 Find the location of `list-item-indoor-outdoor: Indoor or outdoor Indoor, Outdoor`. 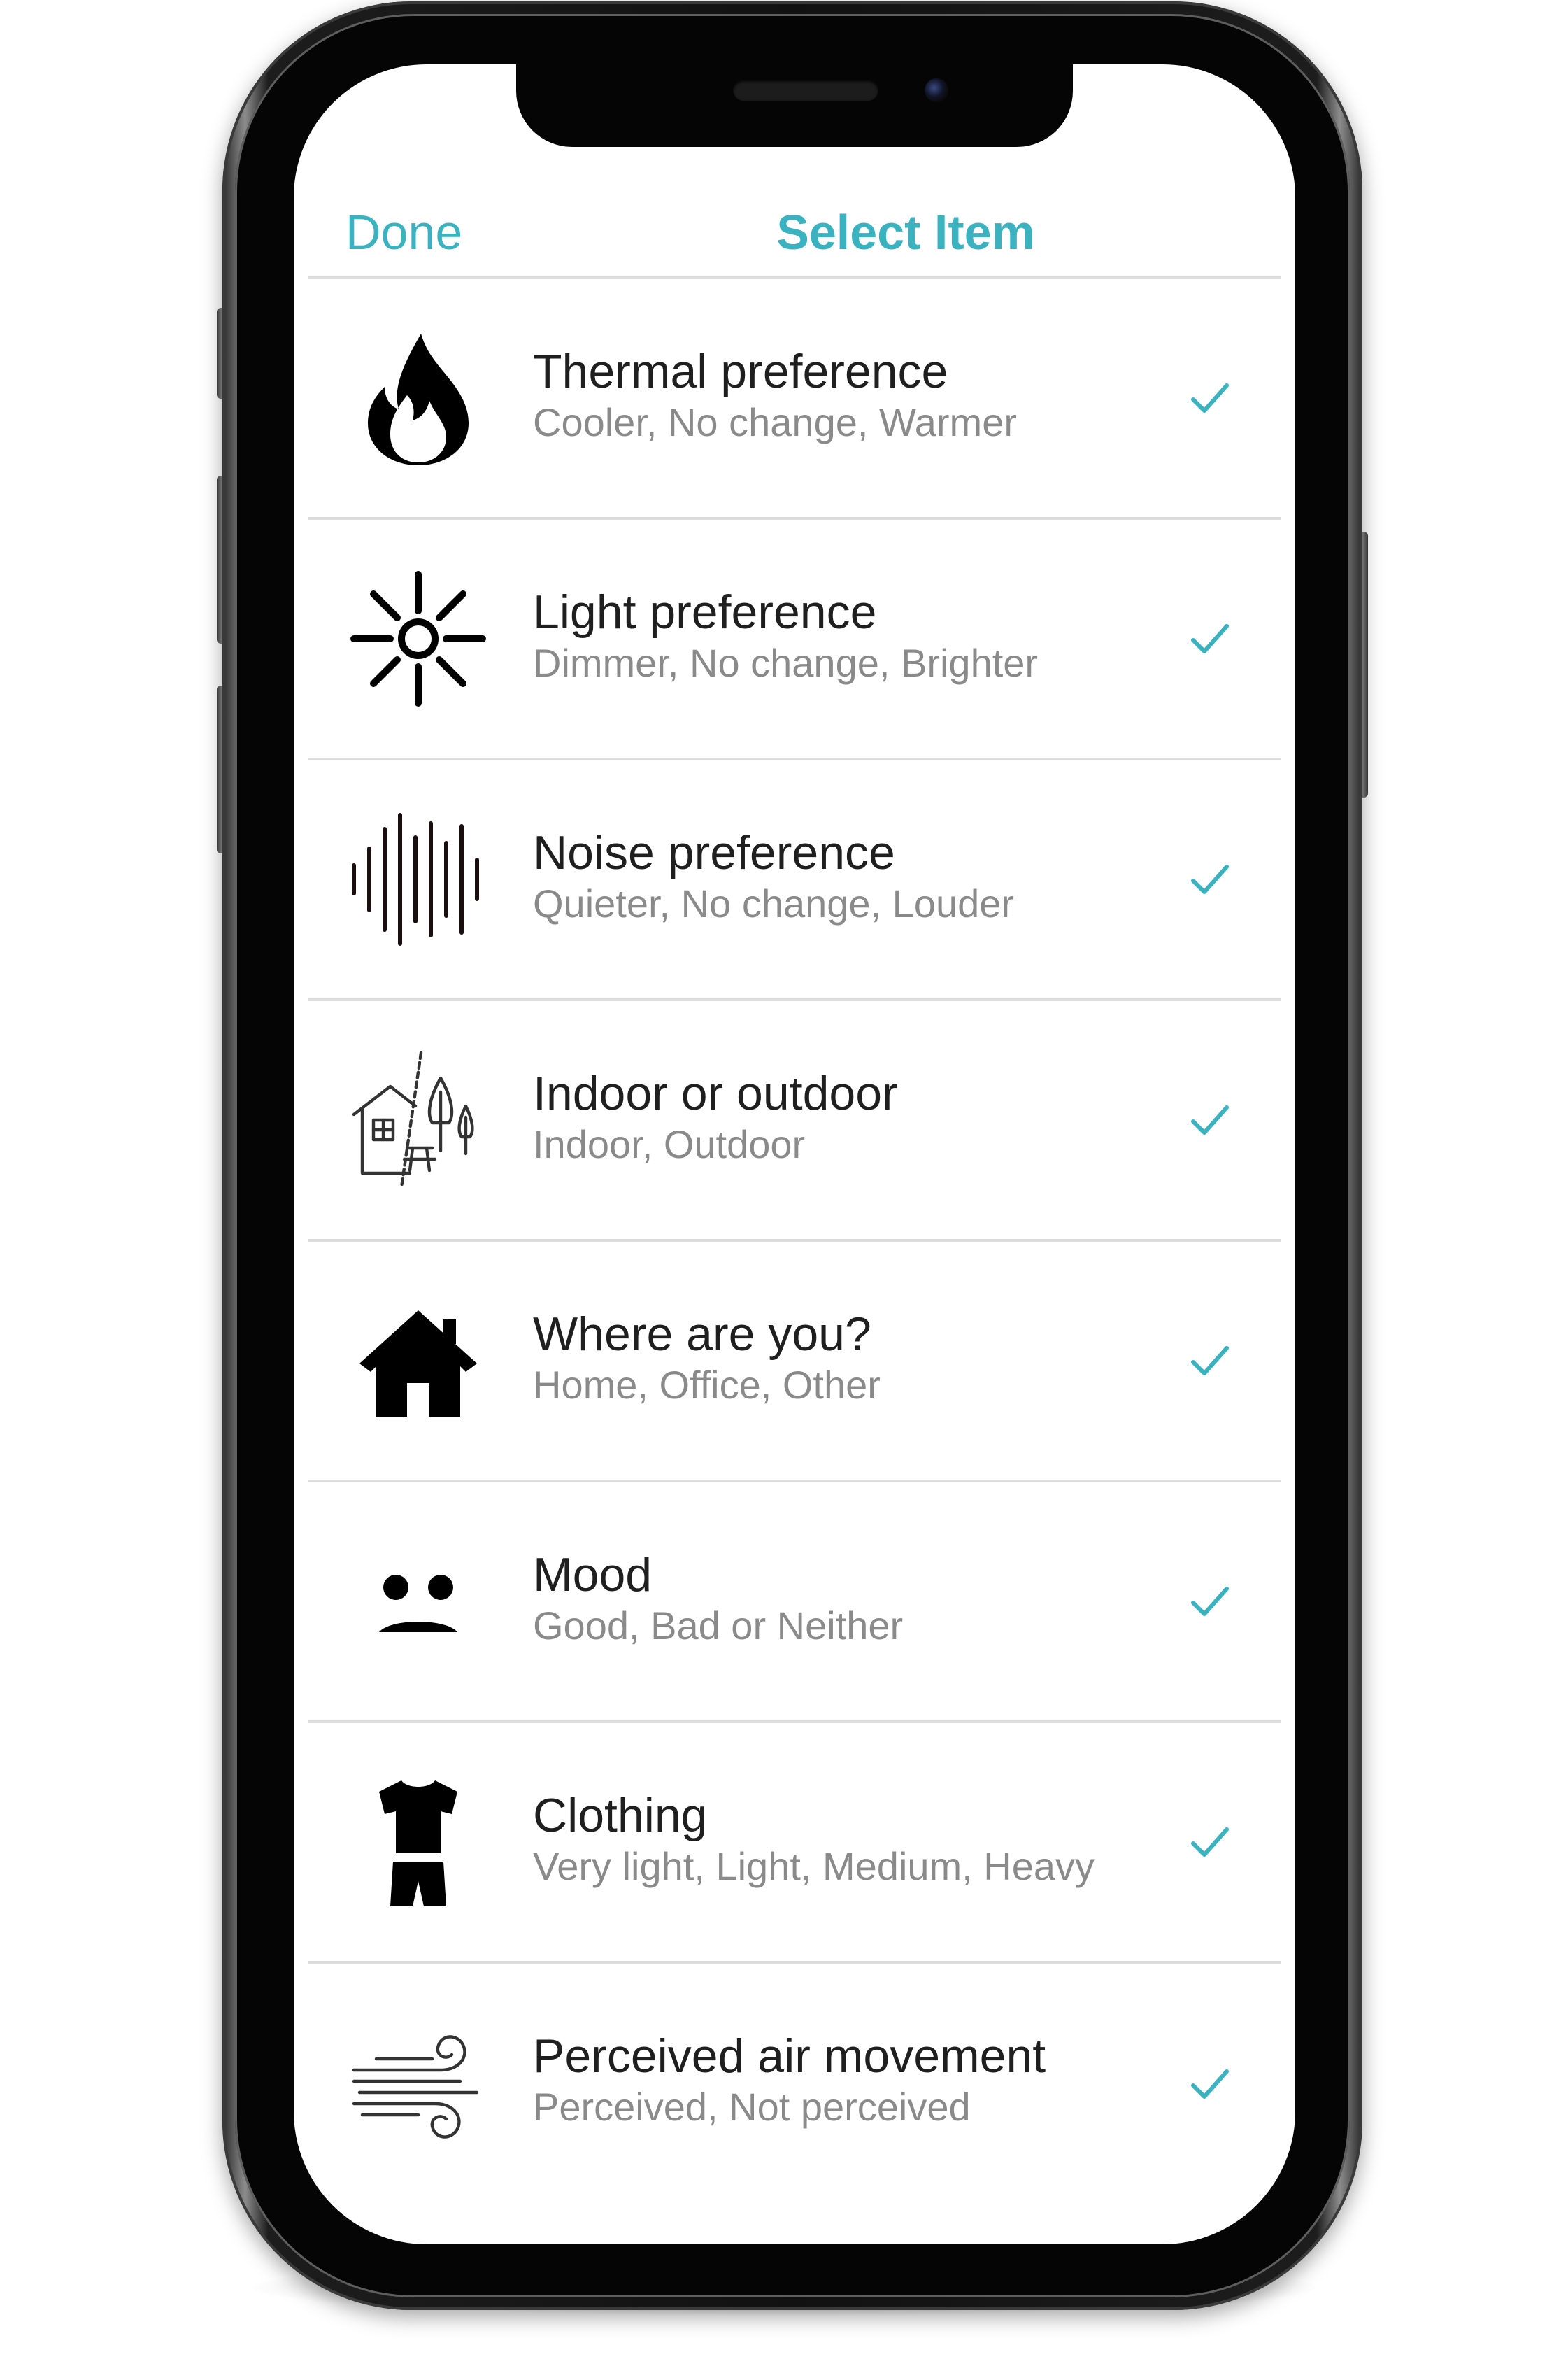

list-item-indoor-outdoor: Indoor or outdoor Indoor, Outdoor is located at coordinates (794, 1121).